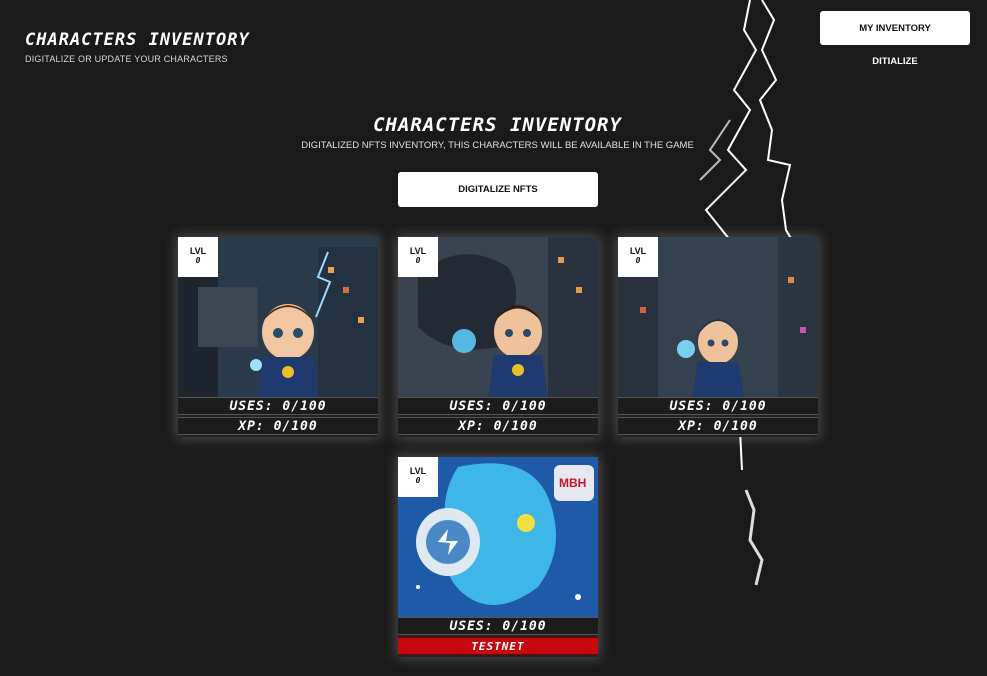  I want to click on digitalize-nav-link: DITIALIZE, so click(895, 61).